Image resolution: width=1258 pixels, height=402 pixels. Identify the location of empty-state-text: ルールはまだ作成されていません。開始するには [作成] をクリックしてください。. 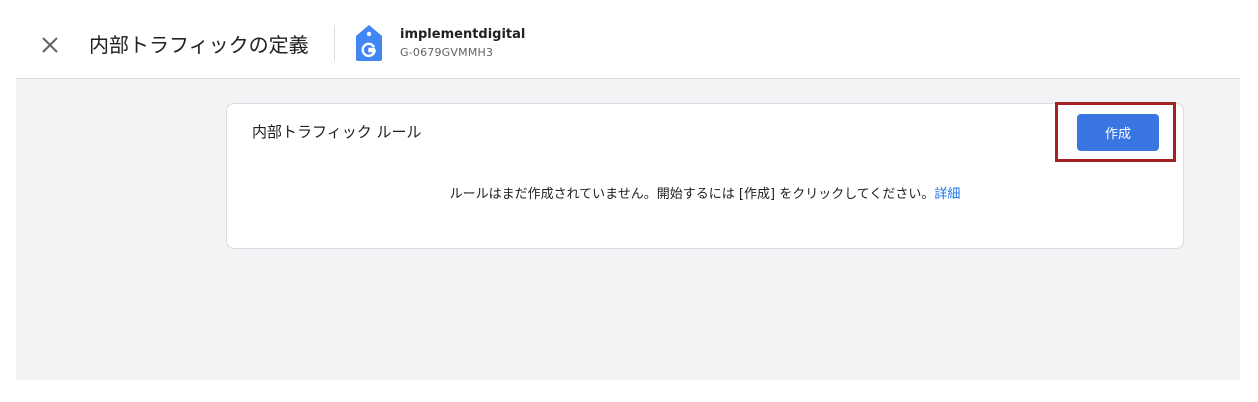
(692, 194).